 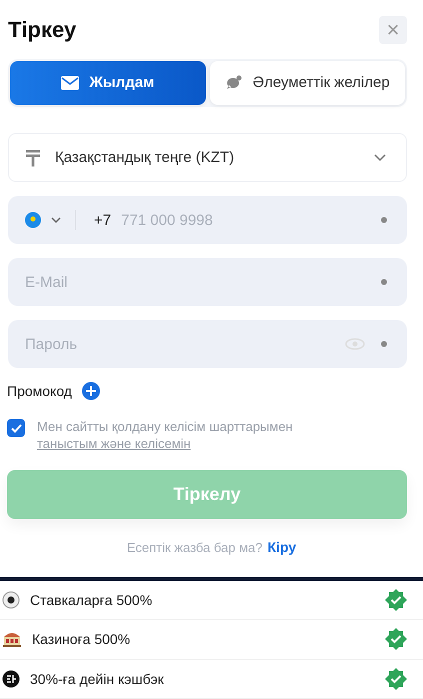 What do you see at coordinates (33, 157) in the screenshot?
I see `tenge-icon` at bounding box center [33, 157].